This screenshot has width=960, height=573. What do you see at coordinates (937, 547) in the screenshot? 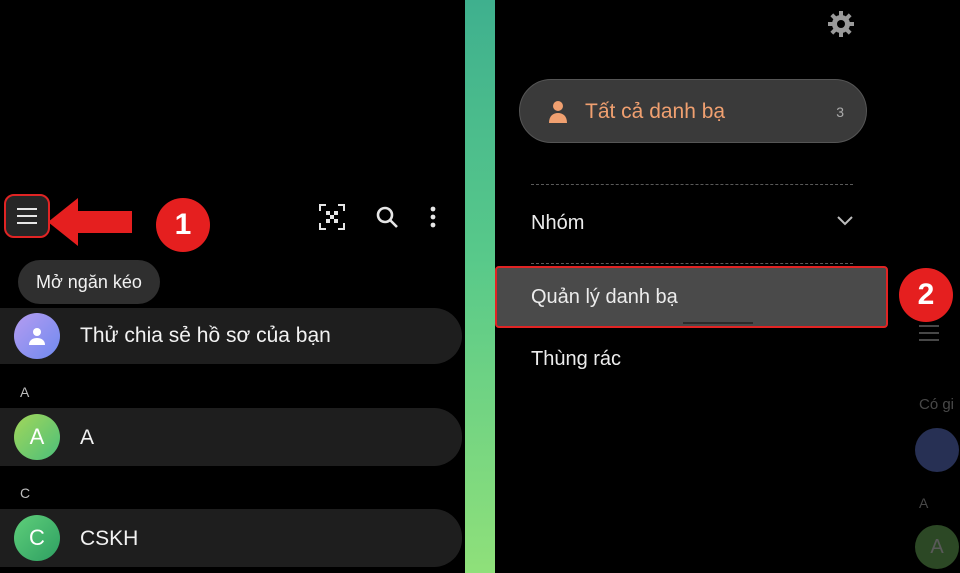
I see `faded-contact-avatar: A` at bounding box center [937, 547].